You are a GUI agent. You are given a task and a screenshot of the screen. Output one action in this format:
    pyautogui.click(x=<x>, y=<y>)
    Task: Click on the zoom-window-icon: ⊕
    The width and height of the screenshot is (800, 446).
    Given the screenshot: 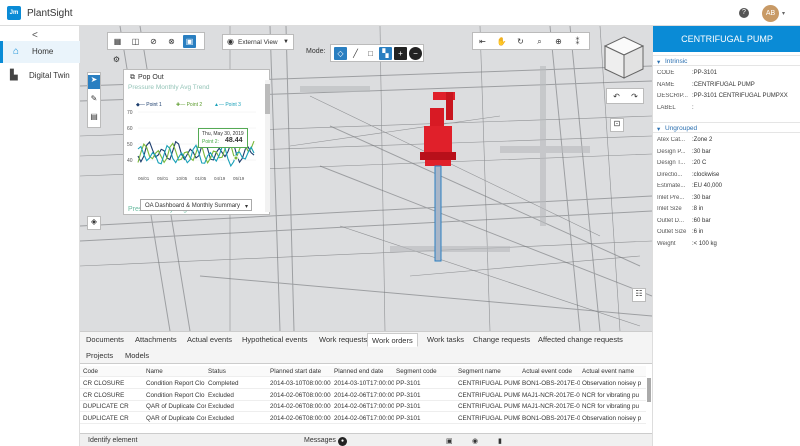 What is the action you would take?
    pyautogui.click(x=558, y=41)
    